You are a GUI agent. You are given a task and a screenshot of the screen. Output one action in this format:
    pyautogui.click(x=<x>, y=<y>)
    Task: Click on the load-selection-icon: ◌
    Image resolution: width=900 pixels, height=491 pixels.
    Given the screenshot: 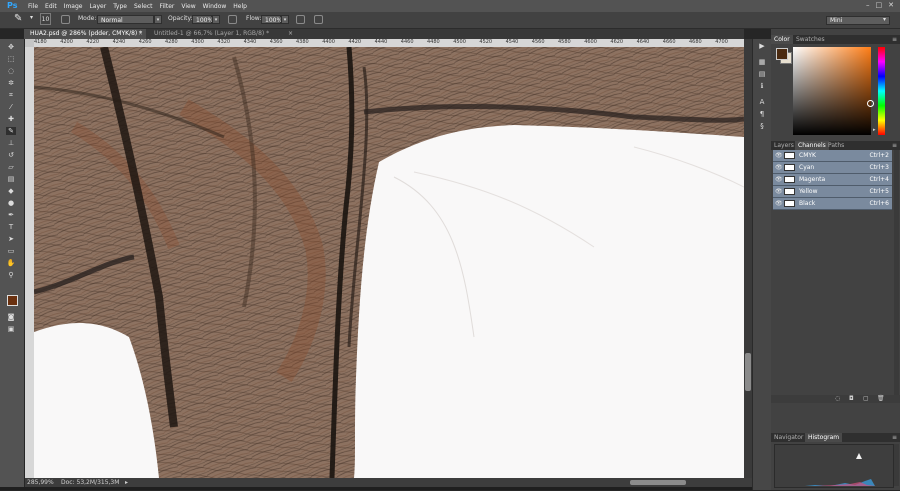 What is the action you would take?
    pyautogui.click(x=837, y=398)
    